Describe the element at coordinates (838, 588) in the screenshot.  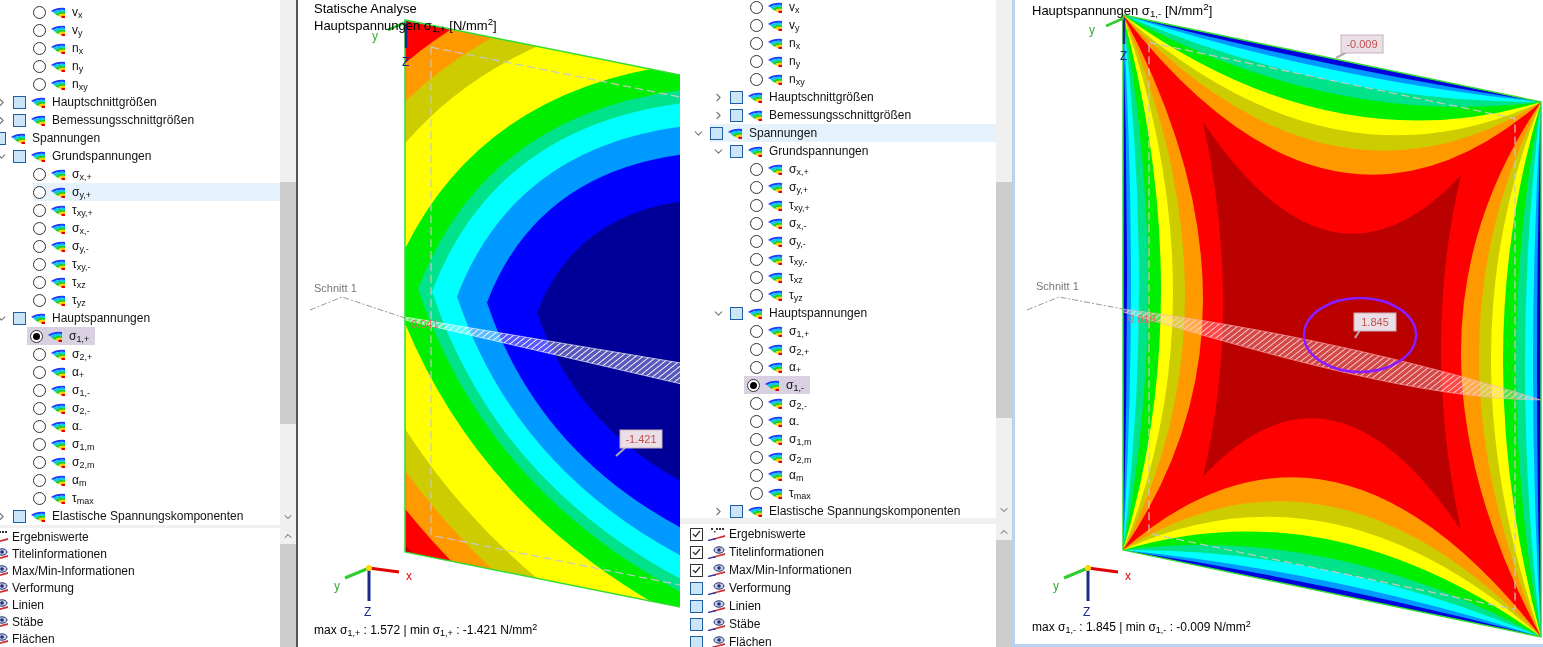
I see `display-item: Verformung` at that location.